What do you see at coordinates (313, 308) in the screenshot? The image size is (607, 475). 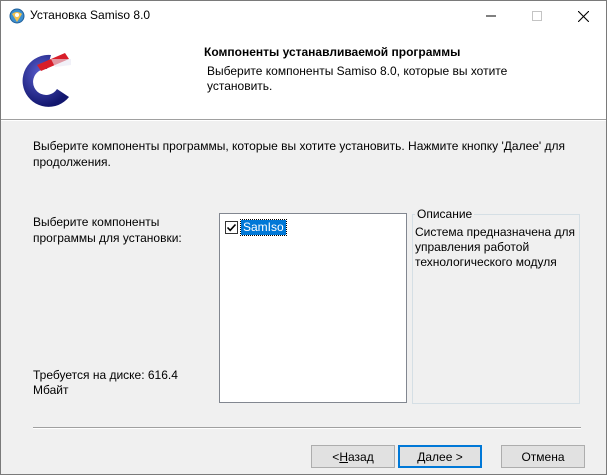 I see `components-list: SamIso` at bounding box center [313, 308].